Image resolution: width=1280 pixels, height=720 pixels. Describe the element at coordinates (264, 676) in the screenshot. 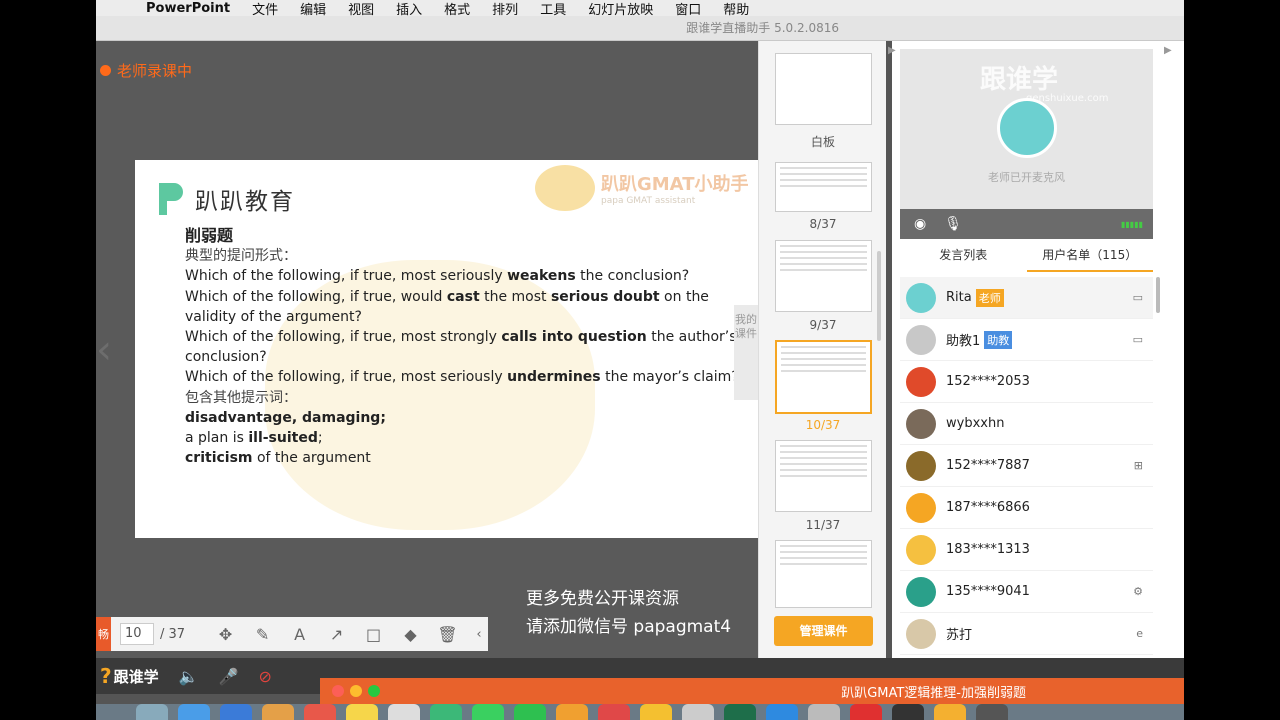

I see `camera-off-icon: ⊘` at that location.